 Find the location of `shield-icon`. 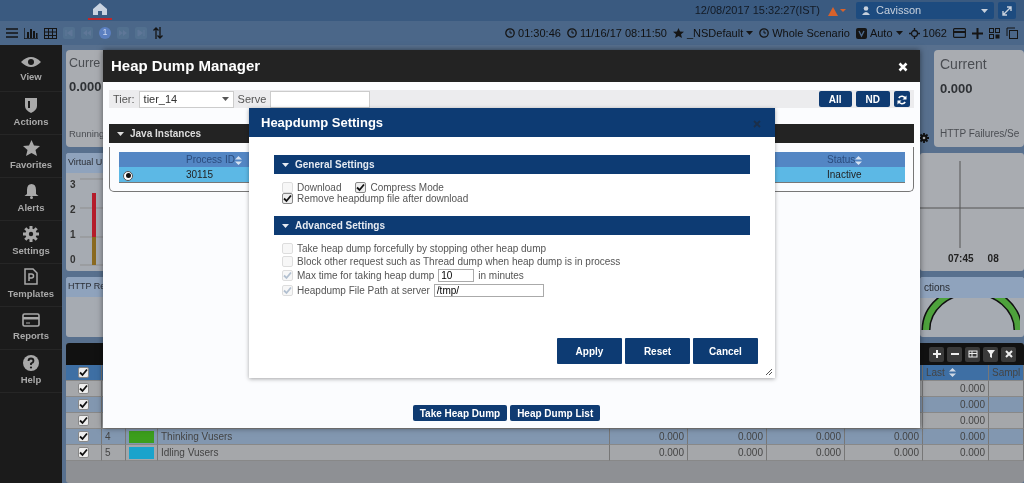

shield-icon is located at coordinates (31, 104).